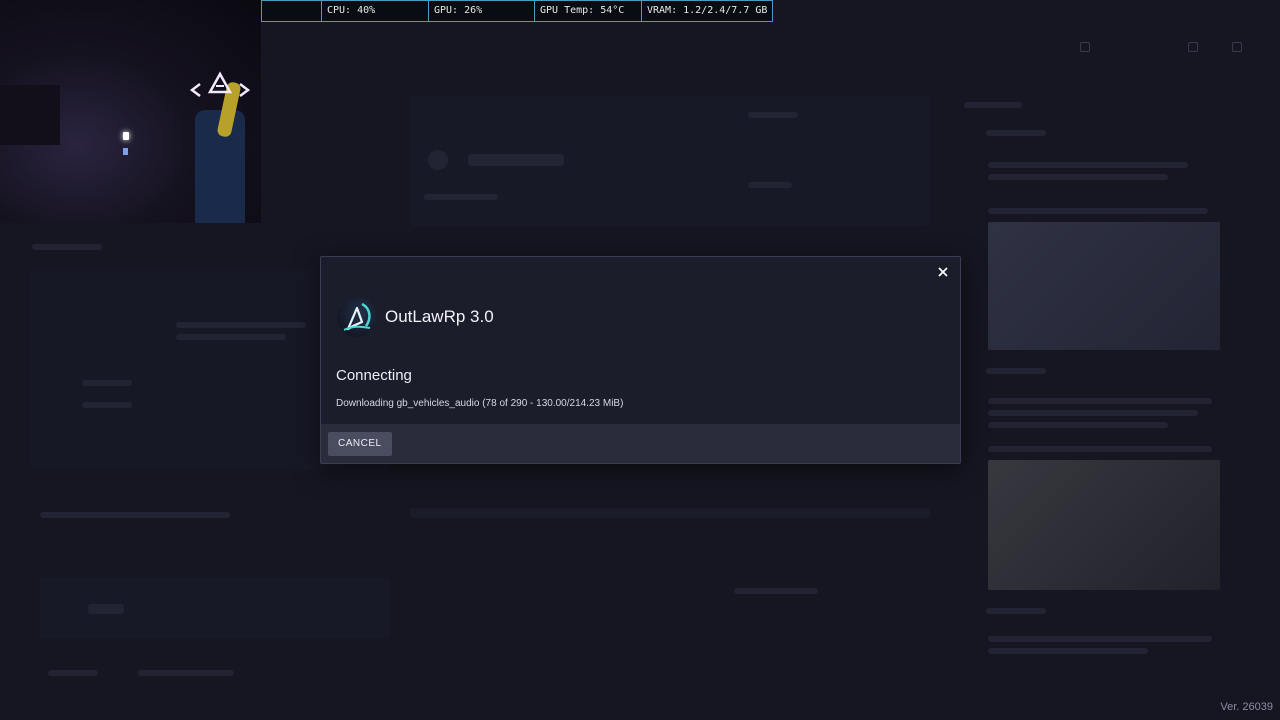 The height and width of the screenshot is (720, 1280). I want to click on version-label: Ver. 26039, so click(1246, 707).